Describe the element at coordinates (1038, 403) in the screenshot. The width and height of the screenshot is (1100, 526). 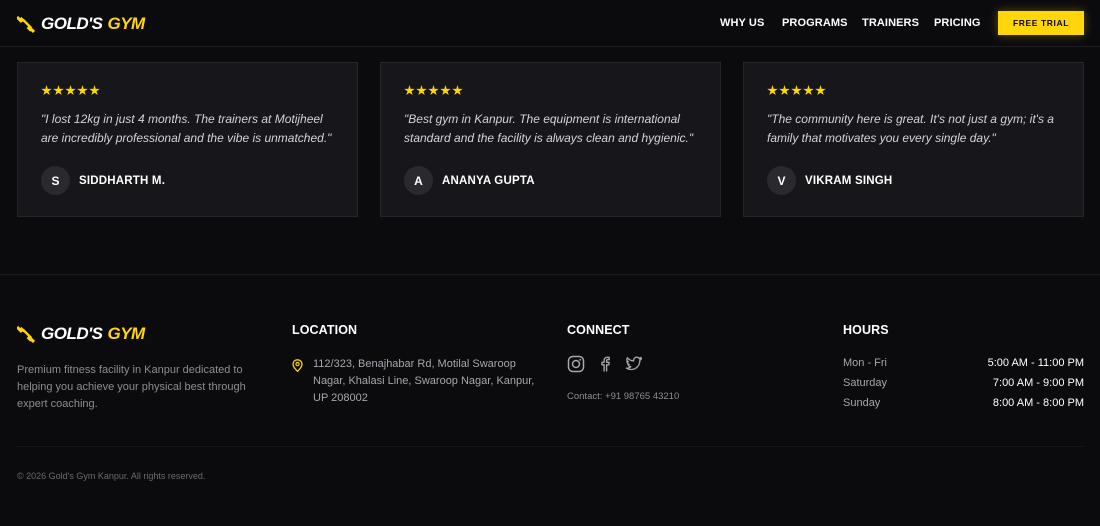
I see `hours-time: 8:00 AM - 8:00 PM` at that location.